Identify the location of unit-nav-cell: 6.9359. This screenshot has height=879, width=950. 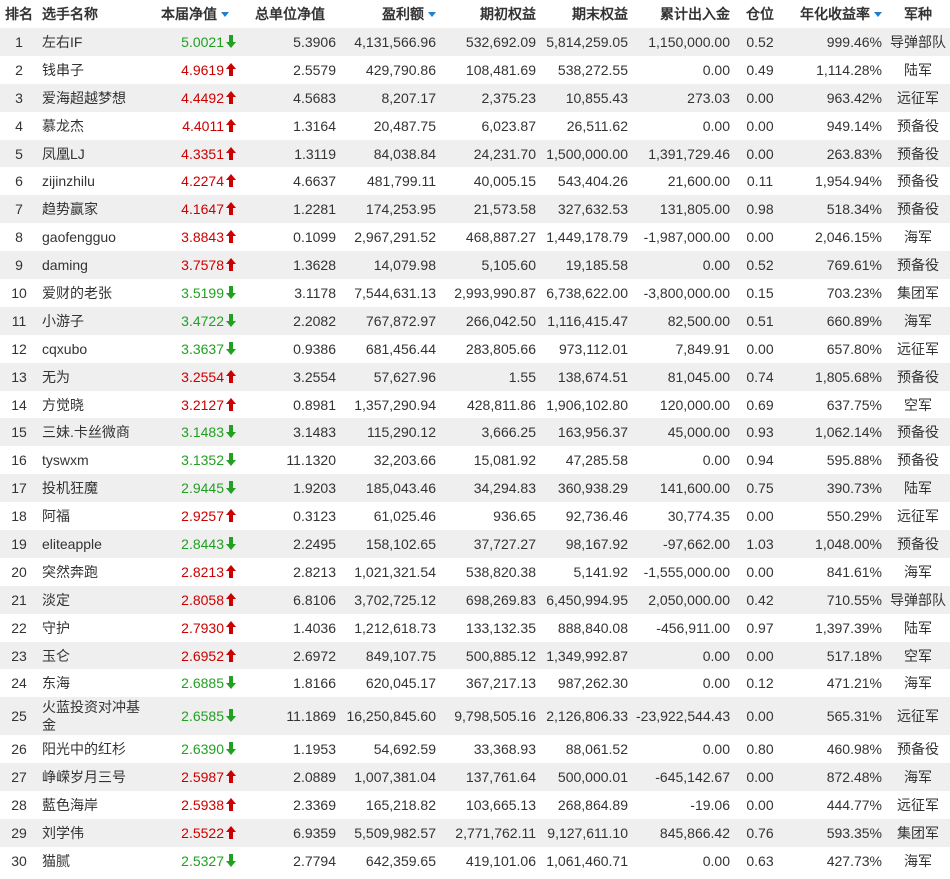
(314, 832).